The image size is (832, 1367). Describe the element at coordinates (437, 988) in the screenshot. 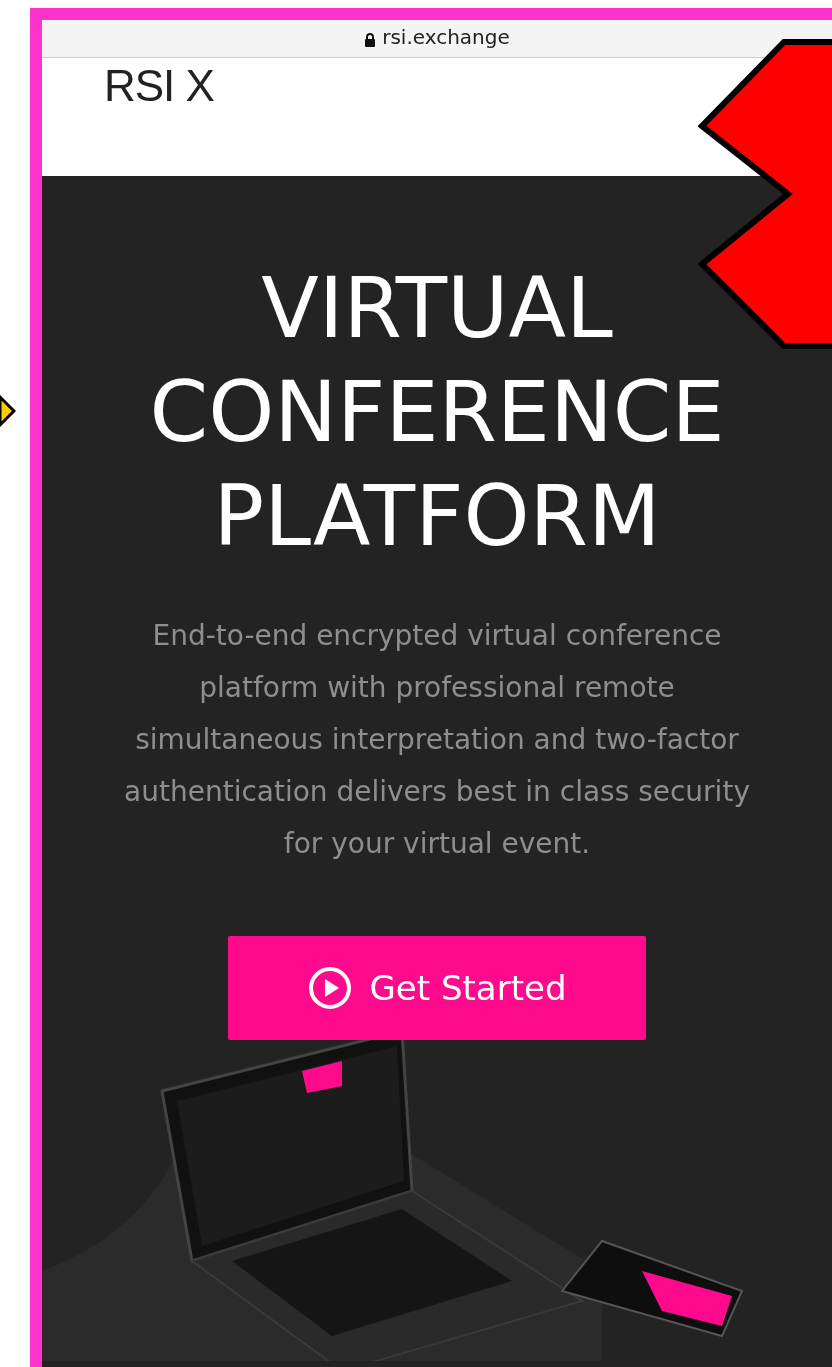

I see `get-started-button: Get Started` at that location.